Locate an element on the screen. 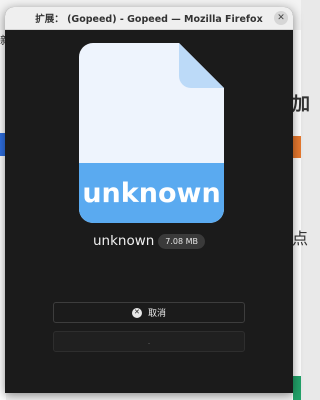 The image size is (320, 400). file-size-badge: 7.08 MB is located at coordinates (182, 241).